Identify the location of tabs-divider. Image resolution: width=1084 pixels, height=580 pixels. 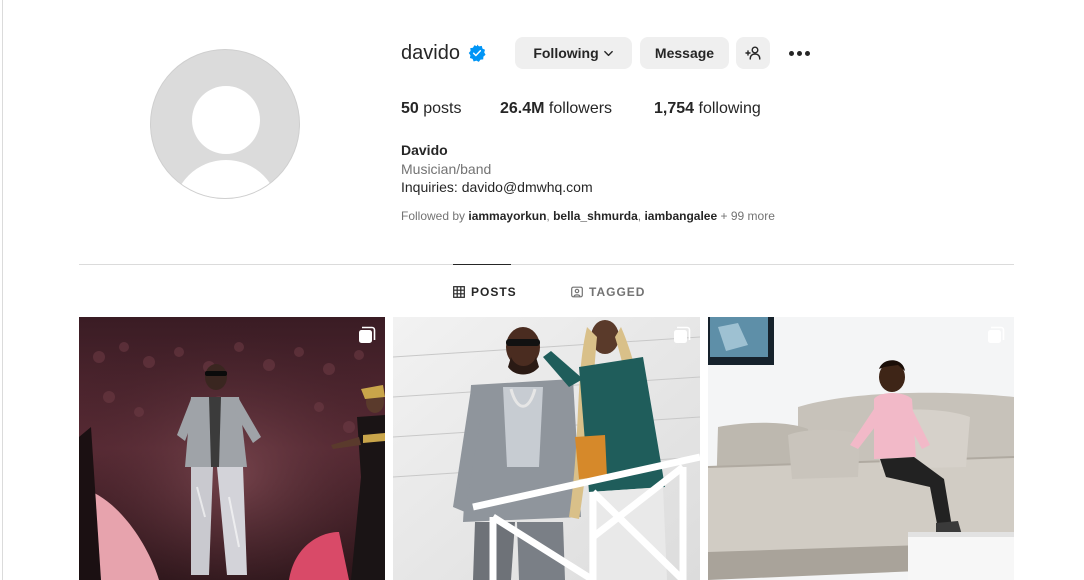
(546, 264).